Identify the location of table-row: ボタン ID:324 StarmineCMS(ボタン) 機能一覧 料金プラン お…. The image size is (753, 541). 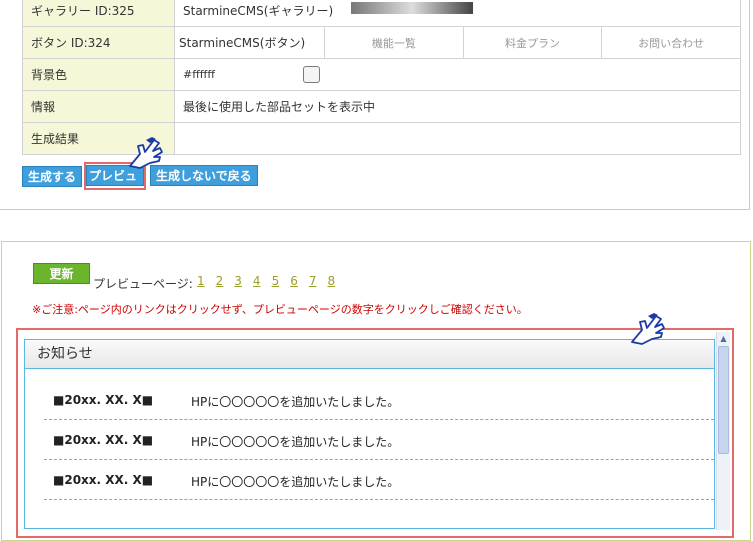
(381, 42).